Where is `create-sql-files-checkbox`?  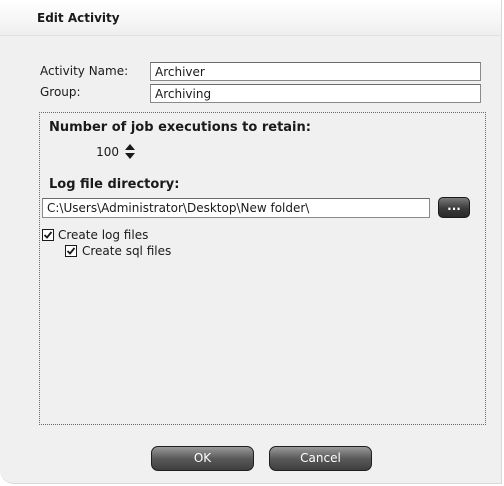 create-sql-files-checkbox is located at coordinates (71, 251).